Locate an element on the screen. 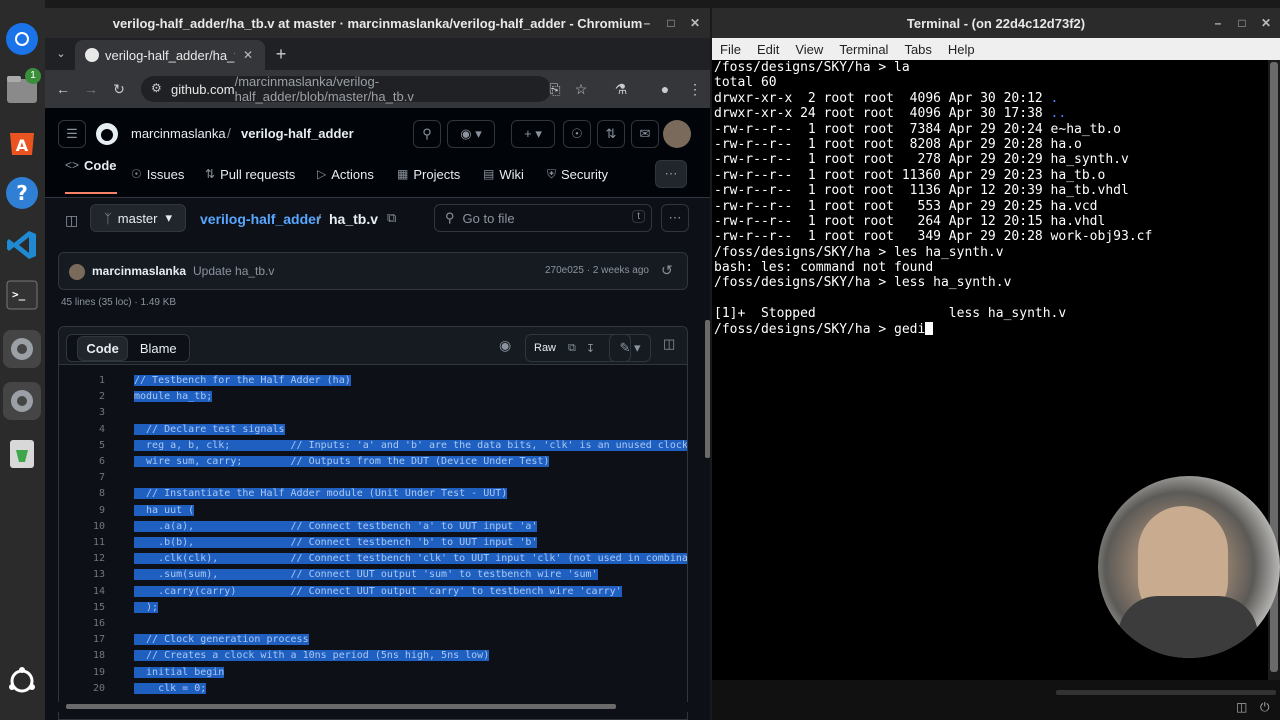 The image size is (1280, 720). line-number: 7 is located at coordinates (82, 478).